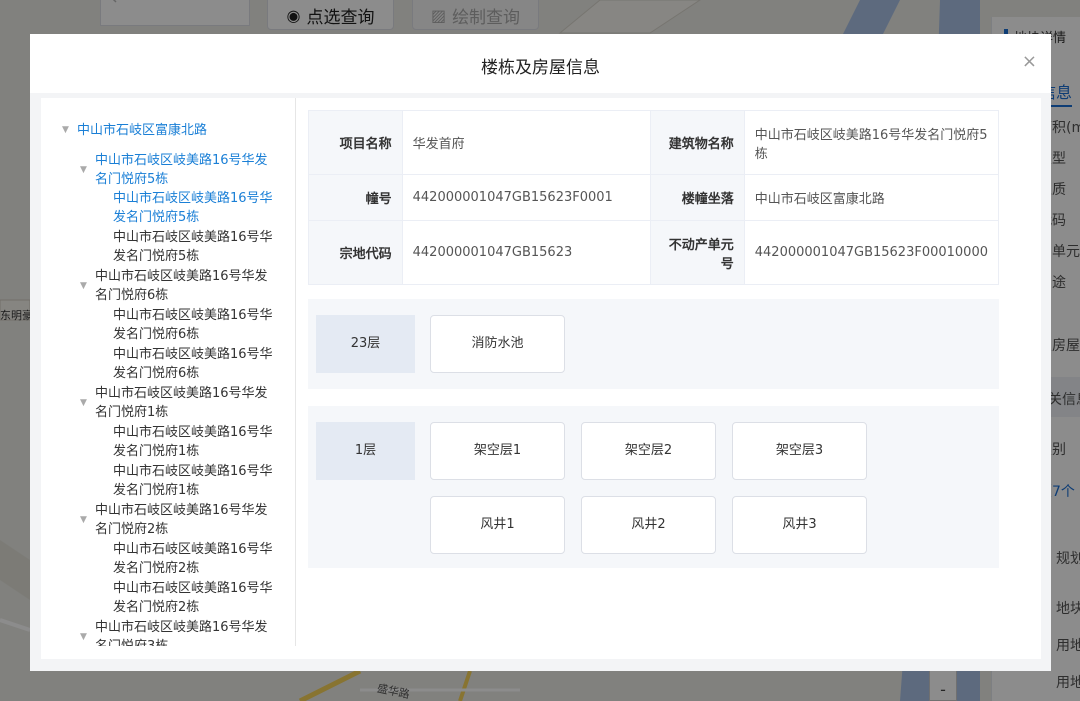  I want to click on building-no-value: 442000001047GB15623F0001, so click(526, 197).